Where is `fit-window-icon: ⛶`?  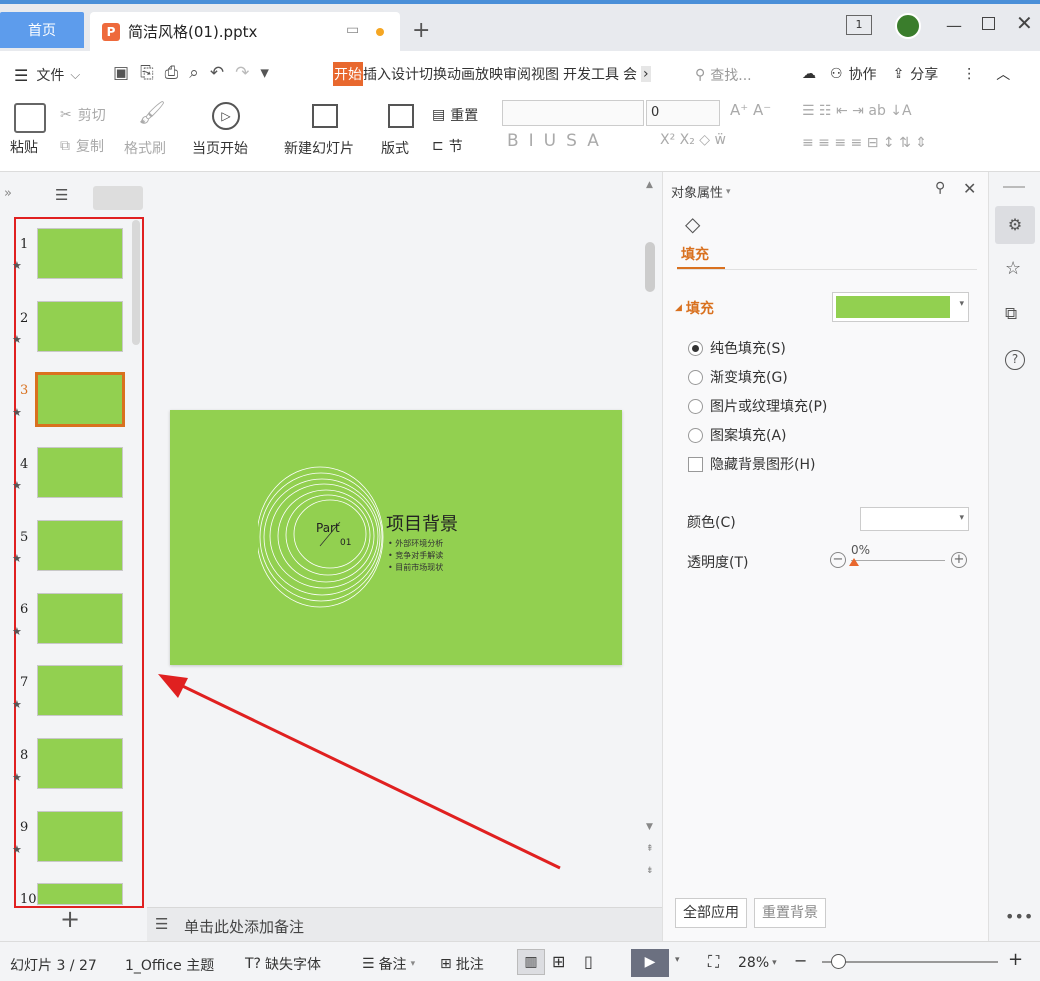 fit-window-icon: ⛶ is located at coordinates (713, 962).